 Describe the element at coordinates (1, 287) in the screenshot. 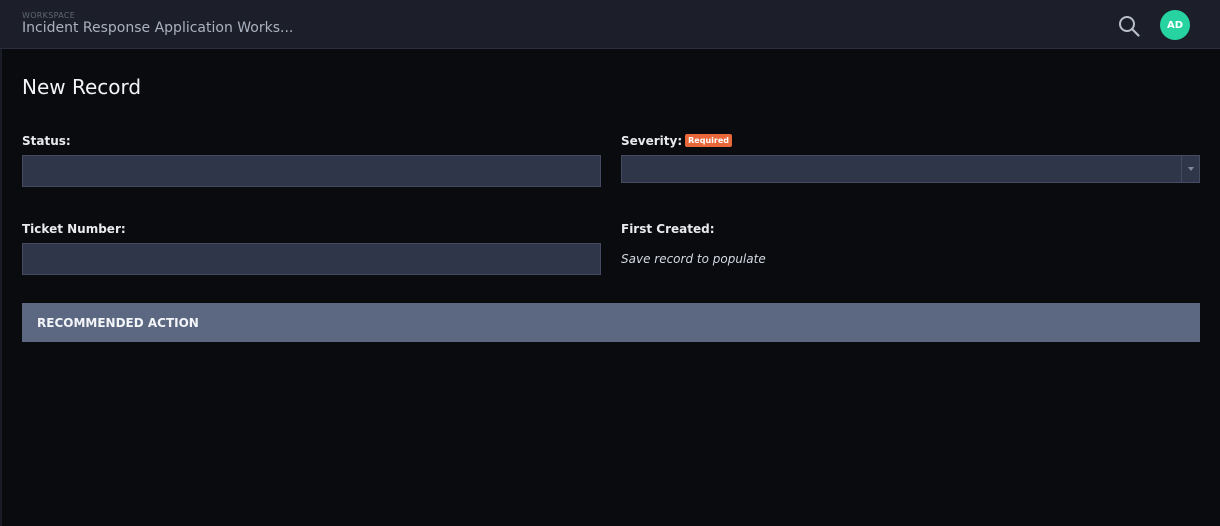

I see `left-edge-divider` at that location.